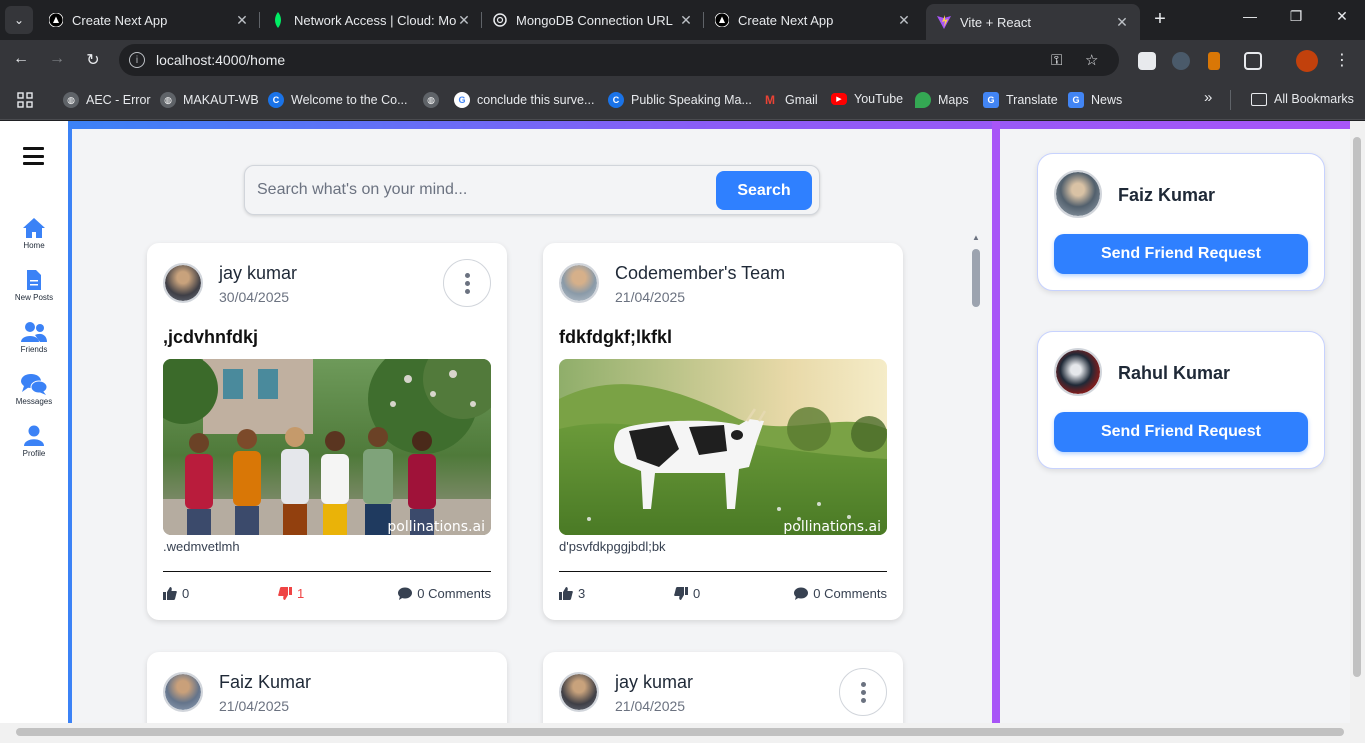  What do you see at coordinates (436, 527) in the screenshot?
I see `image-watermark: pollinations.ai` at bounding box center [436, 527].